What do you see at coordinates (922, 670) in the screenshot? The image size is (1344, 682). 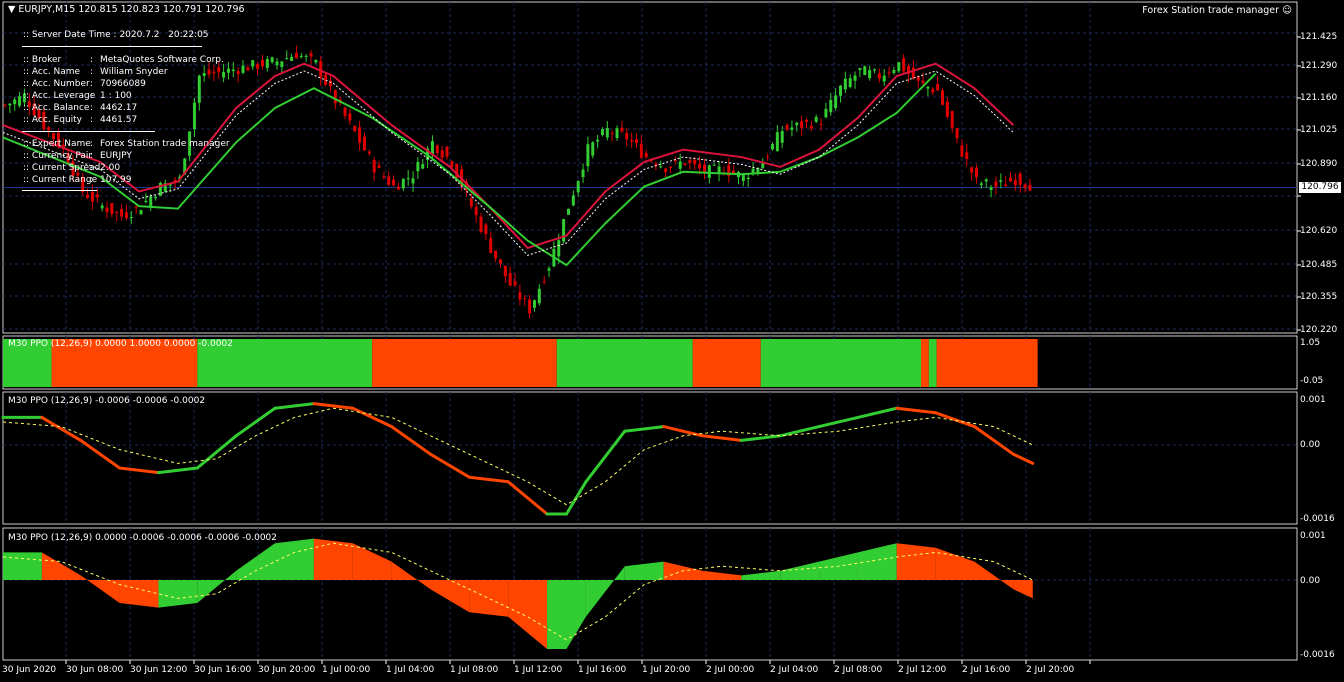 I see `time-tick-label: 2 Jul 12:00` at bounding box center [922, 670].